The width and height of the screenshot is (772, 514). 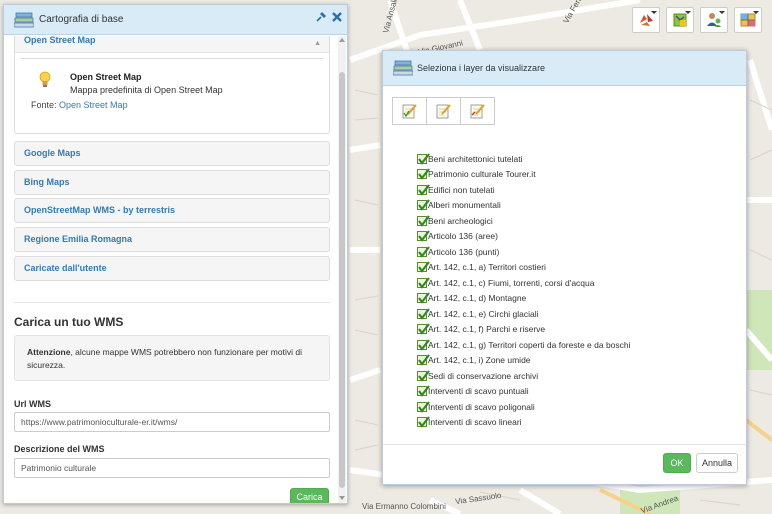 I want to click on accordion-emilia-romagna: Regione Emilia Romagna, so click(x=172, y=239).